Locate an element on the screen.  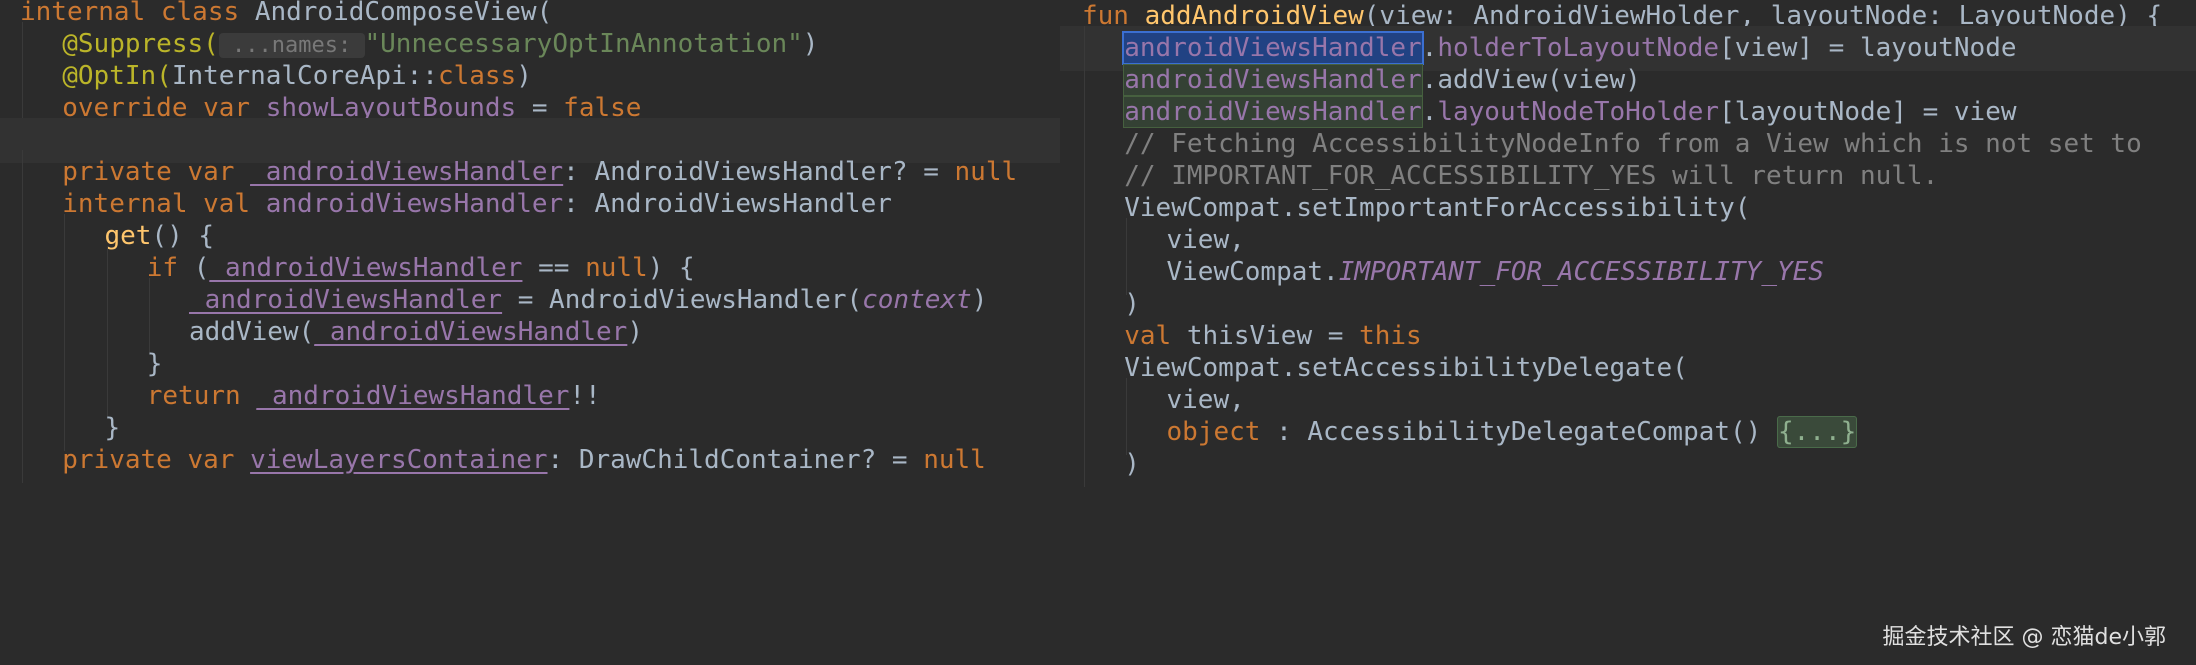
code-token: private var is located at coordinates (156, 460).